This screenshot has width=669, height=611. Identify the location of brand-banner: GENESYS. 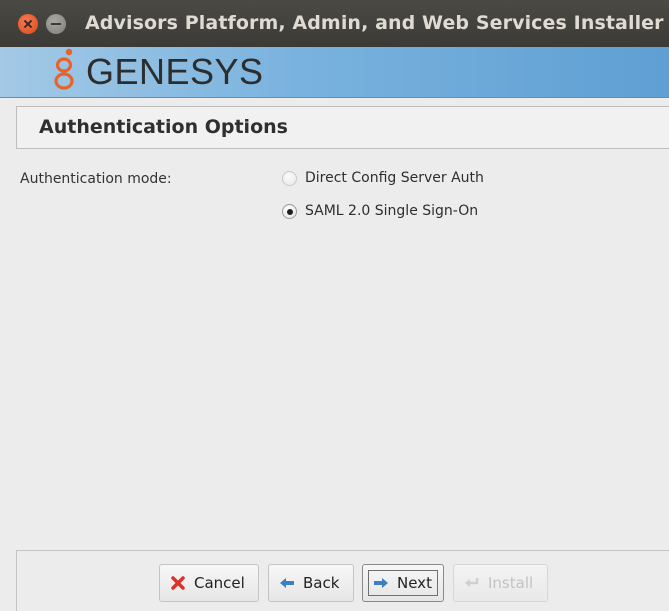
(334, 72).